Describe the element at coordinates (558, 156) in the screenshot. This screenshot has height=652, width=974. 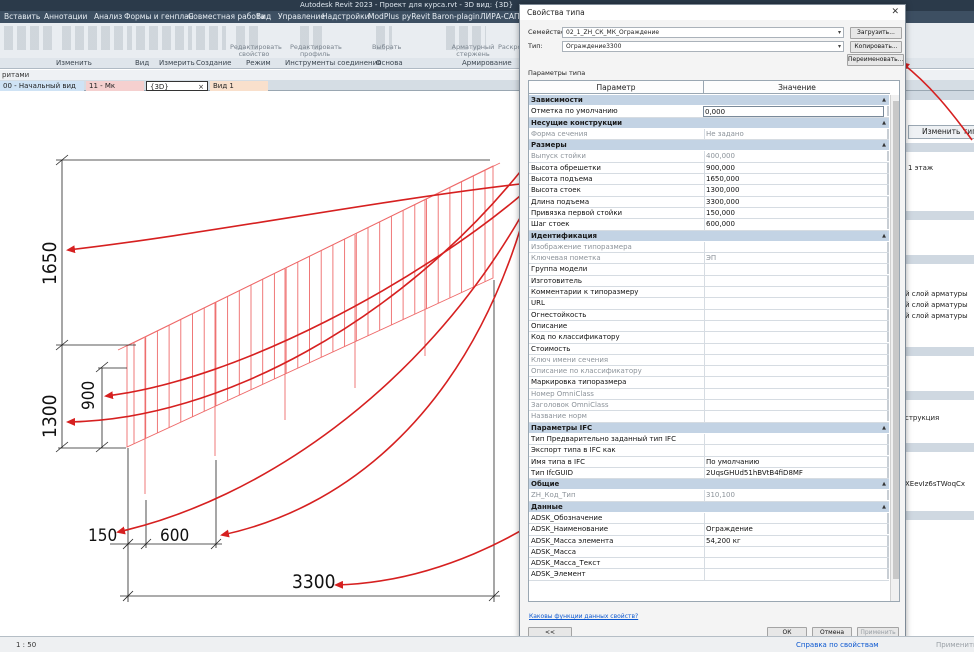
I see `parameter-name: Выпуск стойки` at that location.